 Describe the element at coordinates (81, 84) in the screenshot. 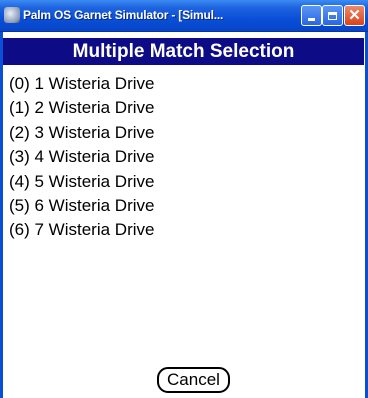

I see `match-item: (0) 1 Wisteria Drive` at that location.